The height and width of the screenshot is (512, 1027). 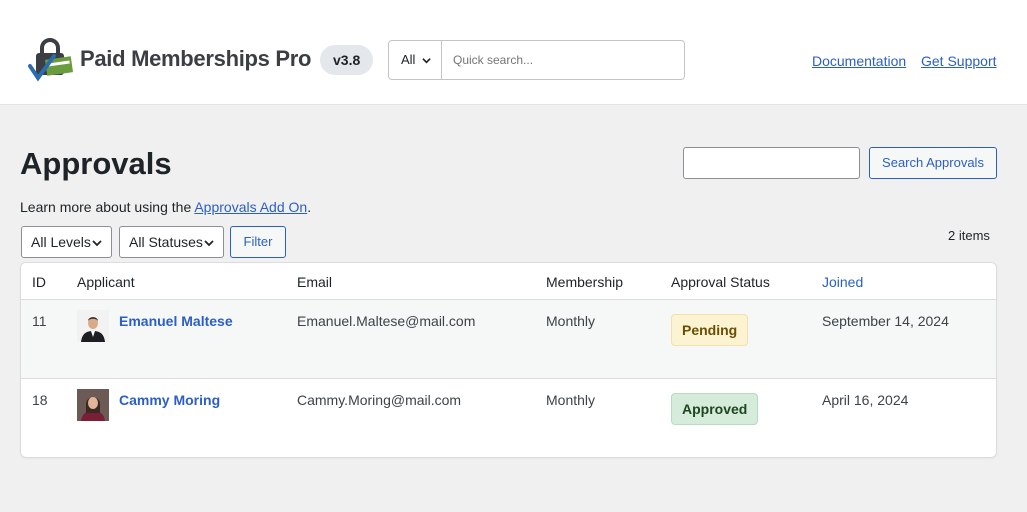 I want to click on applicant-name-link: Emanuel Maltese, so click(x=176, y=321).